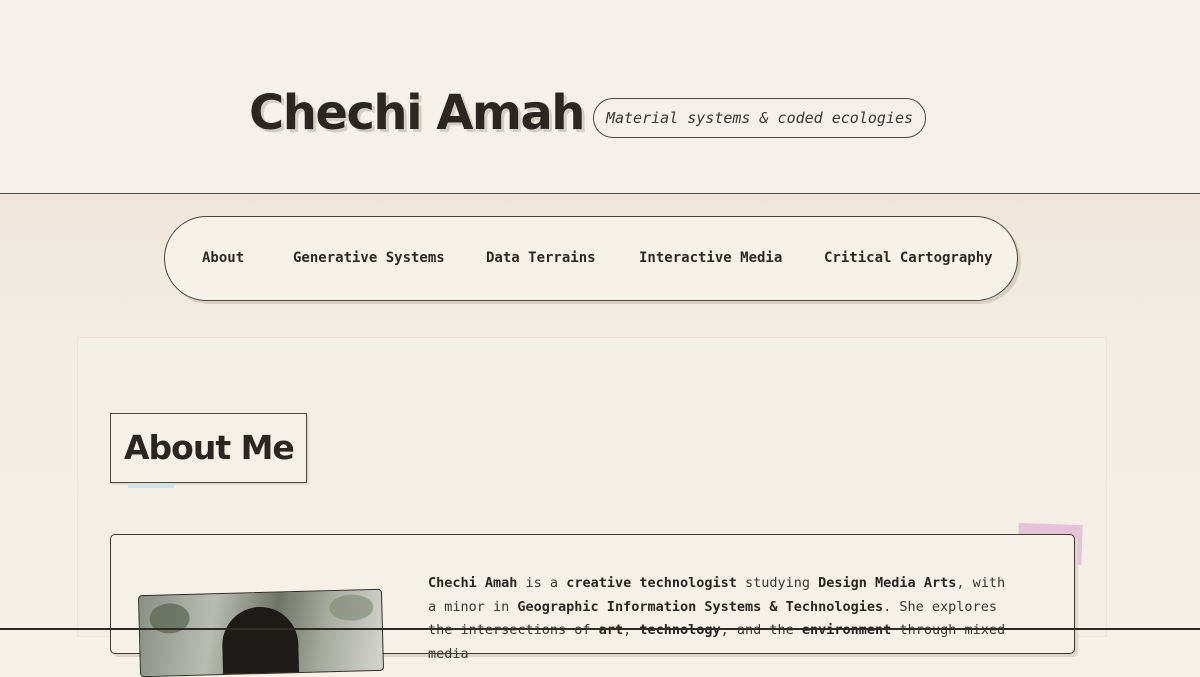 Image resolution: width=1200 pixels, height=677 pixels. Describe the element at coordinates (680, 630) in the screenshot. I see `bio-keyword-technology: technology` at that location.